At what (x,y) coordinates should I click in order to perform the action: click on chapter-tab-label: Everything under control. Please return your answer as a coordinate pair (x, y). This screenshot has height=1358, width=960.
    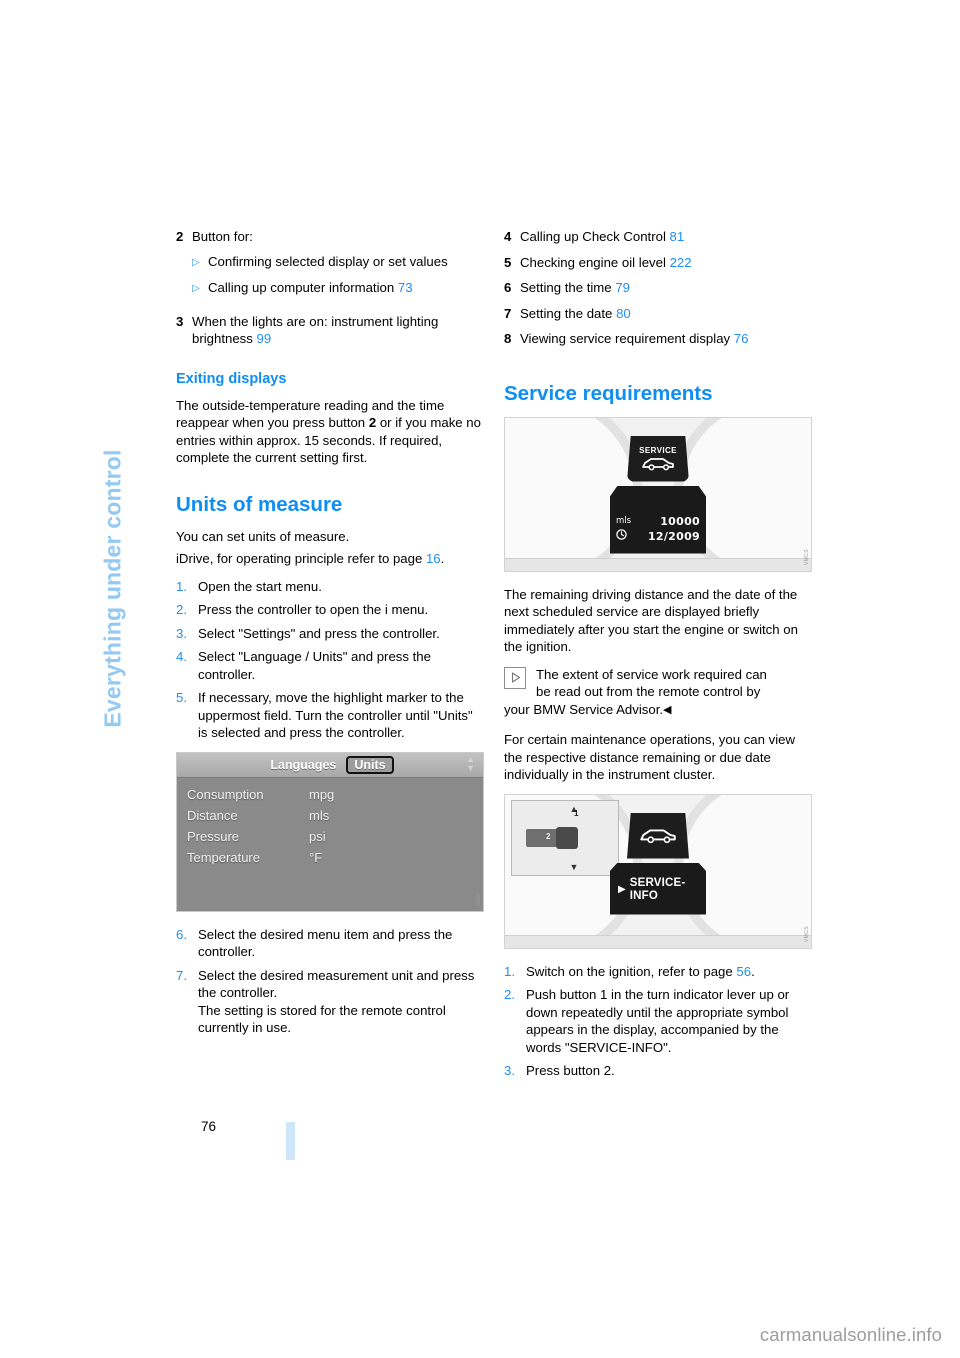
    Looking at the image, I should click on (112, 588).